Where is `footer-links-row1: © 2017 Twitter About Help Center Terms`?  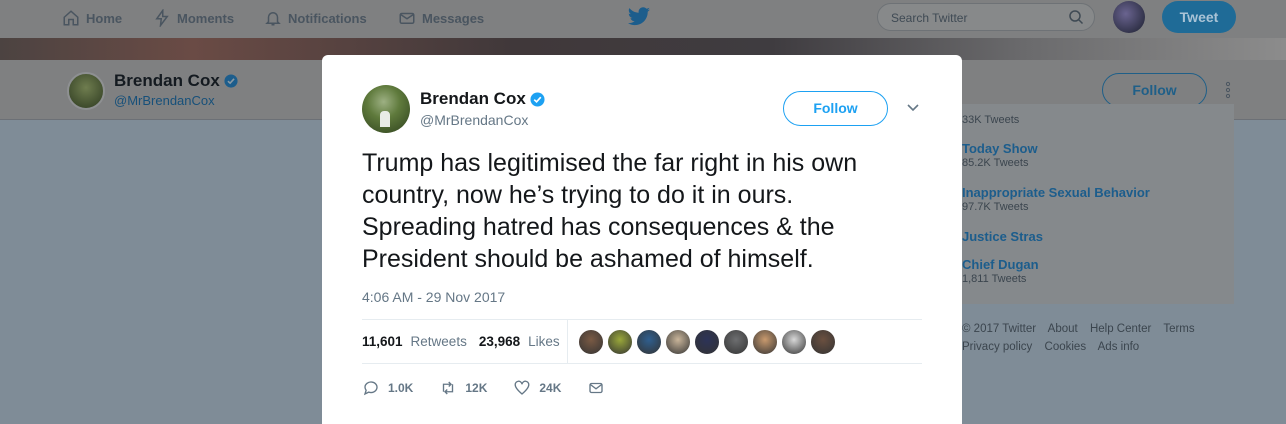
footer-links-row1: © 2017 Twitter About Help Center Terms is located at coordinates (1083, 329).